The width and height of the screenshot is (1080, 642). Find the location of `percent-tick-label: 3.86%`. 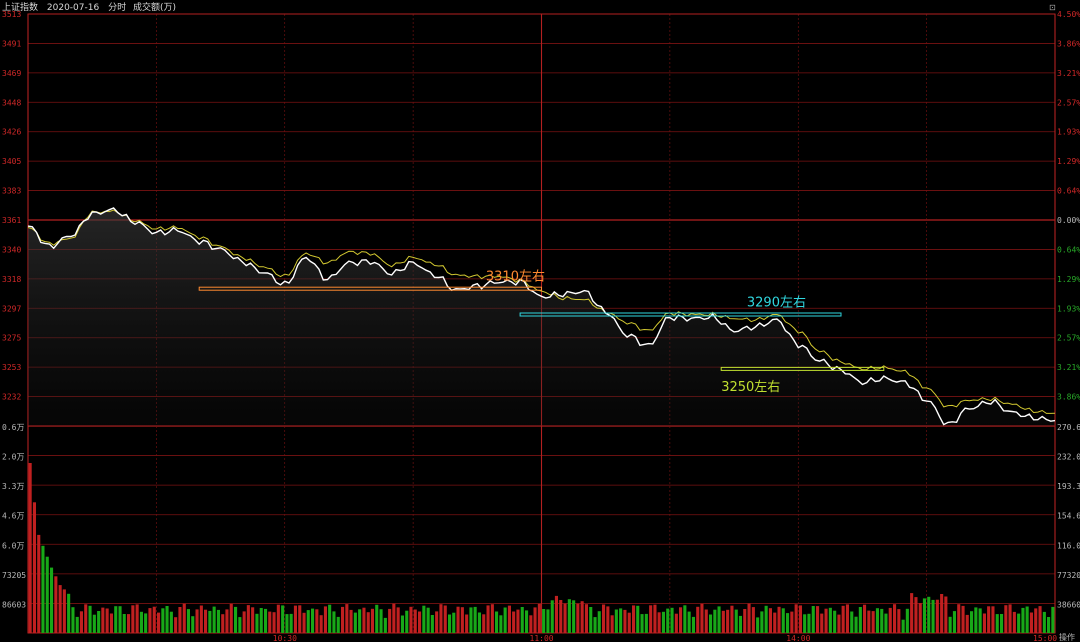

percent-tick-label: 3.86% is located at coordinates (1068, 43).